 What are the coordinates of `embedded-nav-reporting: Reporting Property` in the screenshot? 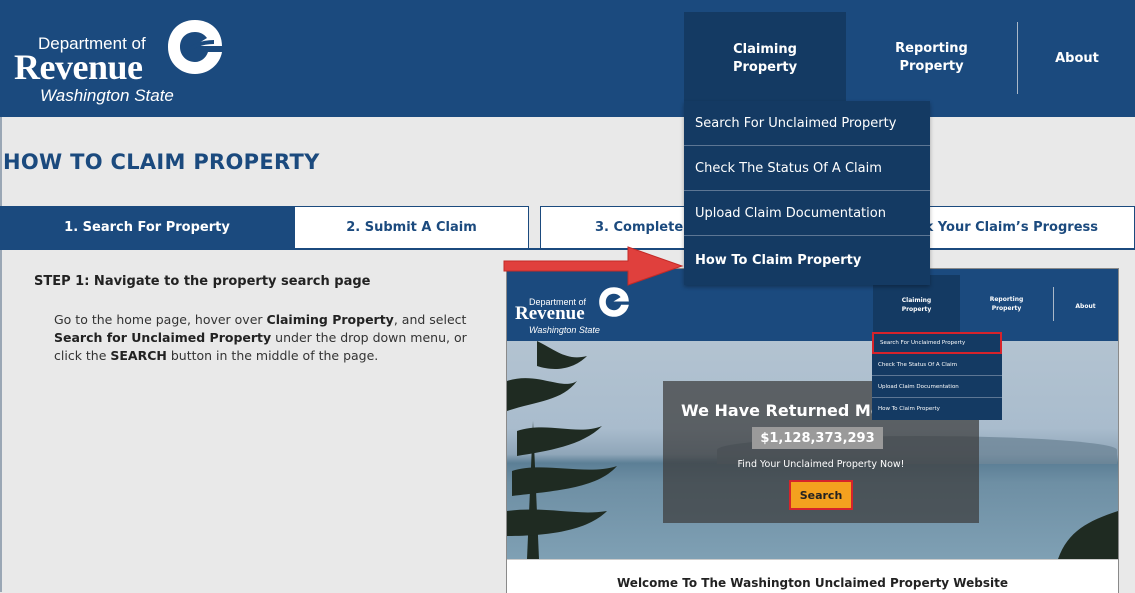 It's located at (1007, 304).